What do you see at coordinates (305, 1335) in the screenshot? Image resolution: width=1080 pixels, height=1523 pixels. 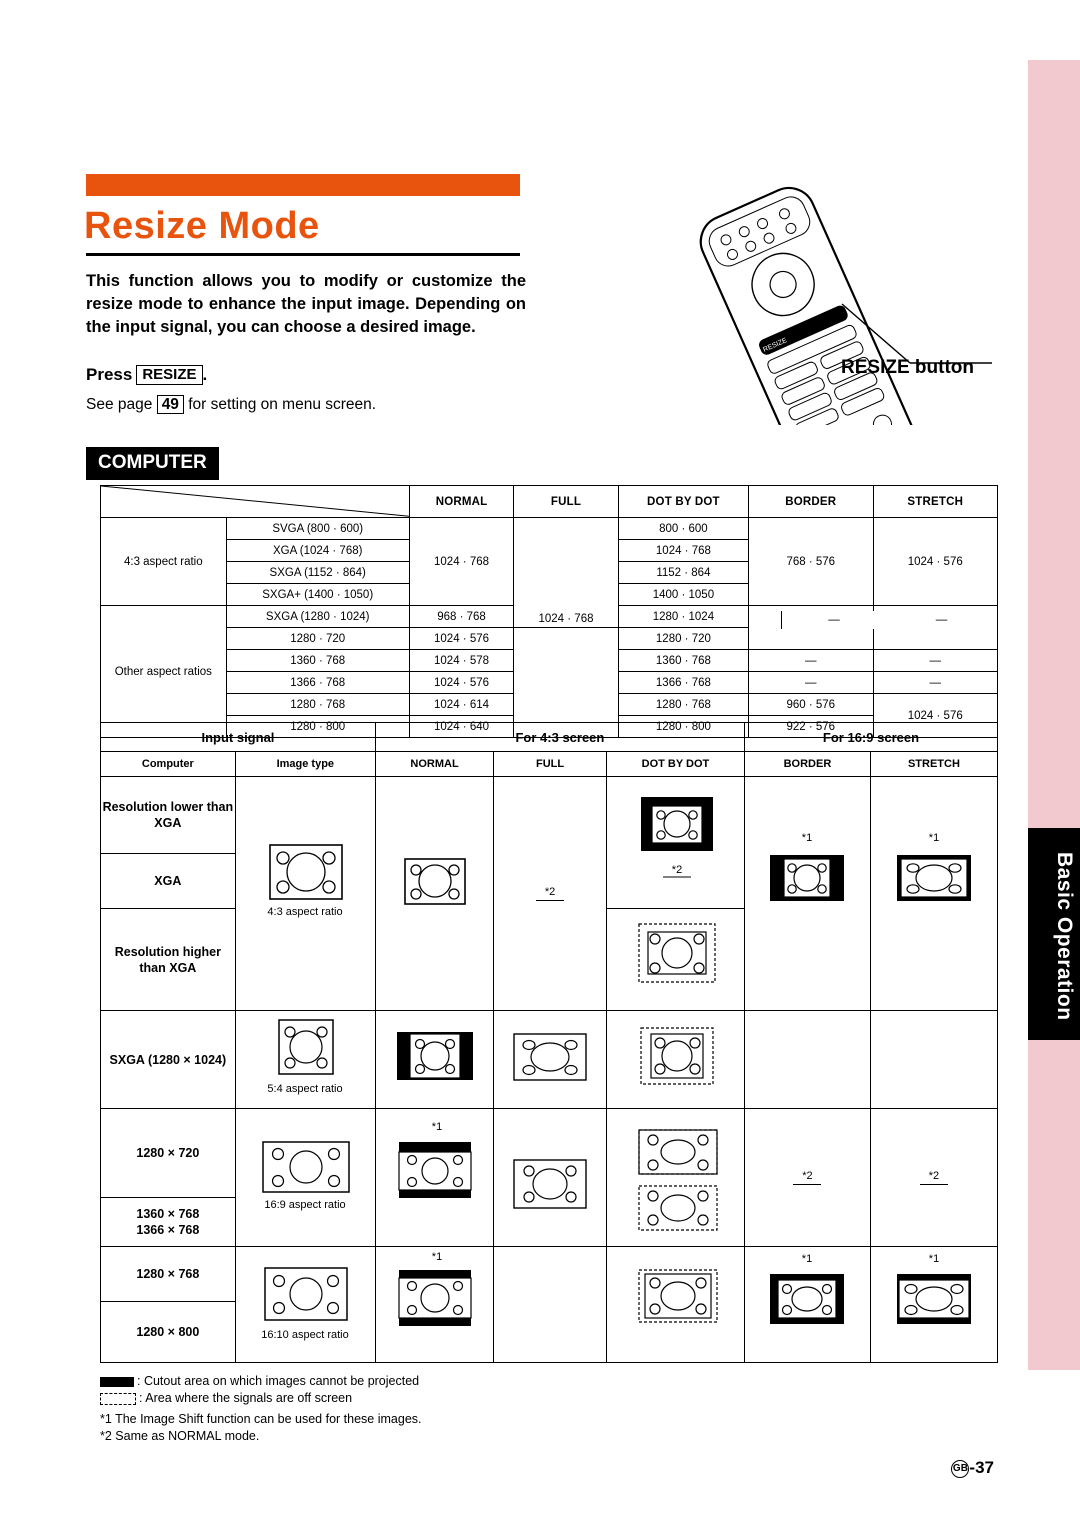 I see `svg-text: 16:10 aspect ratio` at bounding box center [305, 1335].